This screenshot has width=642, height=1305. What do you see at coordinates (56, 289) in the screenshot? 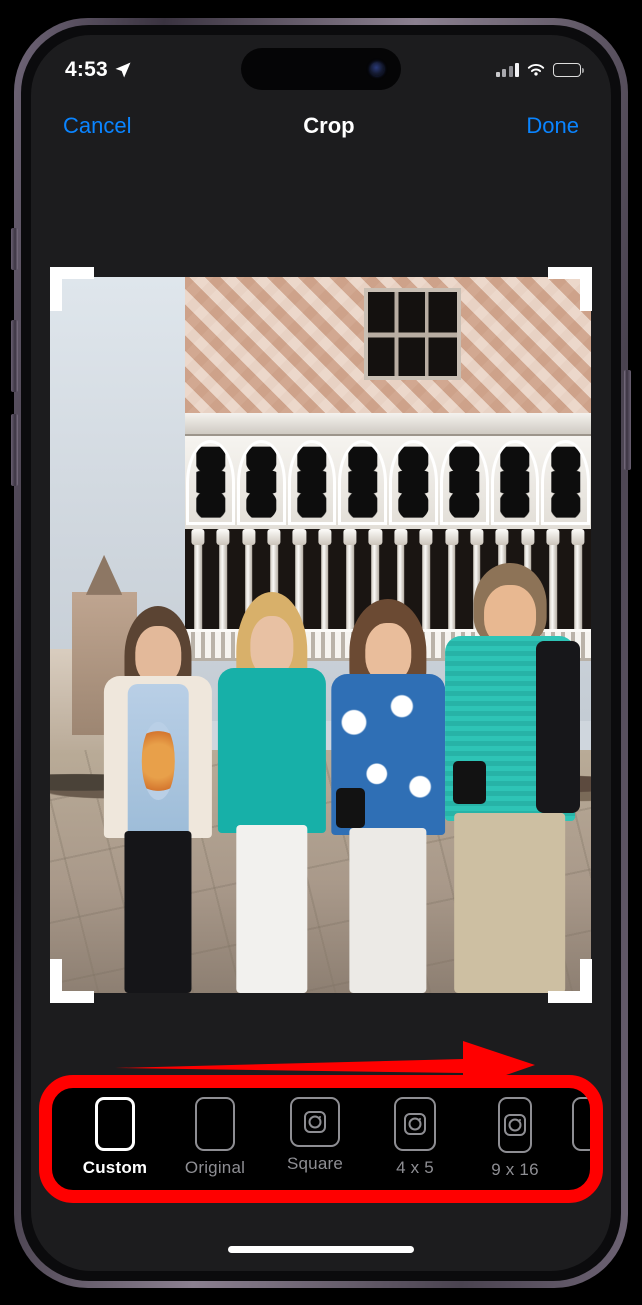
I see `crop-handle-top-left` at bounding box center [56, 289].